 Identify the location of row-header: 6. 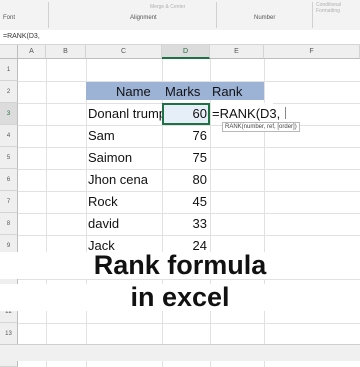
(9, 180).